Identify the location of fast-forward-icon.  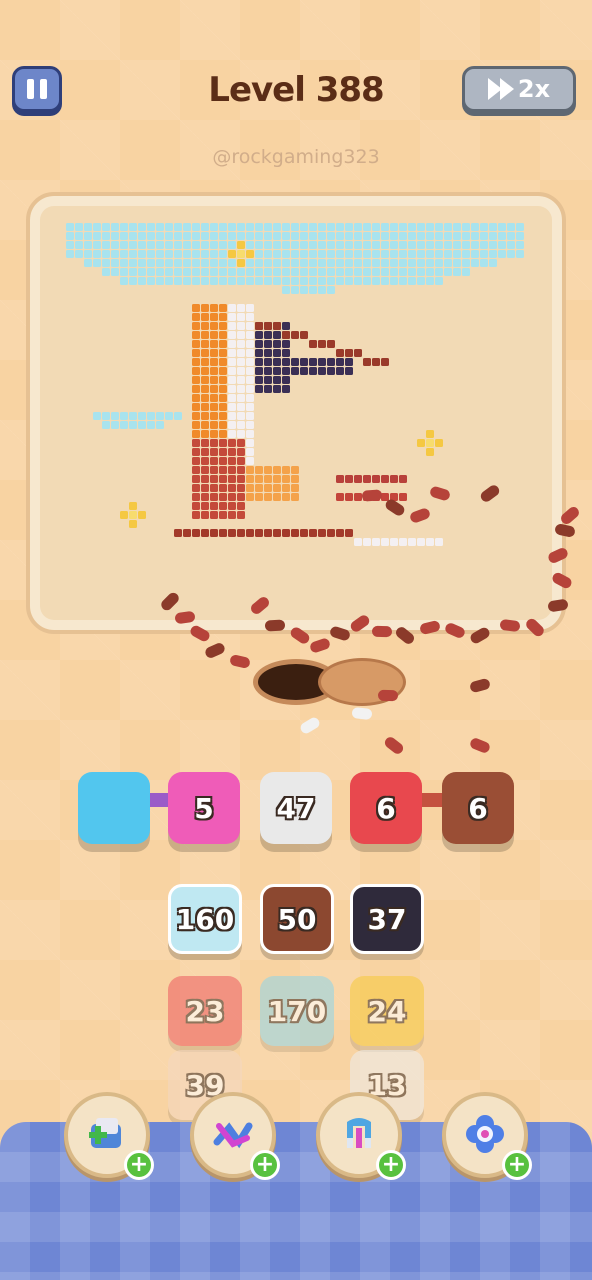
(500, 89).